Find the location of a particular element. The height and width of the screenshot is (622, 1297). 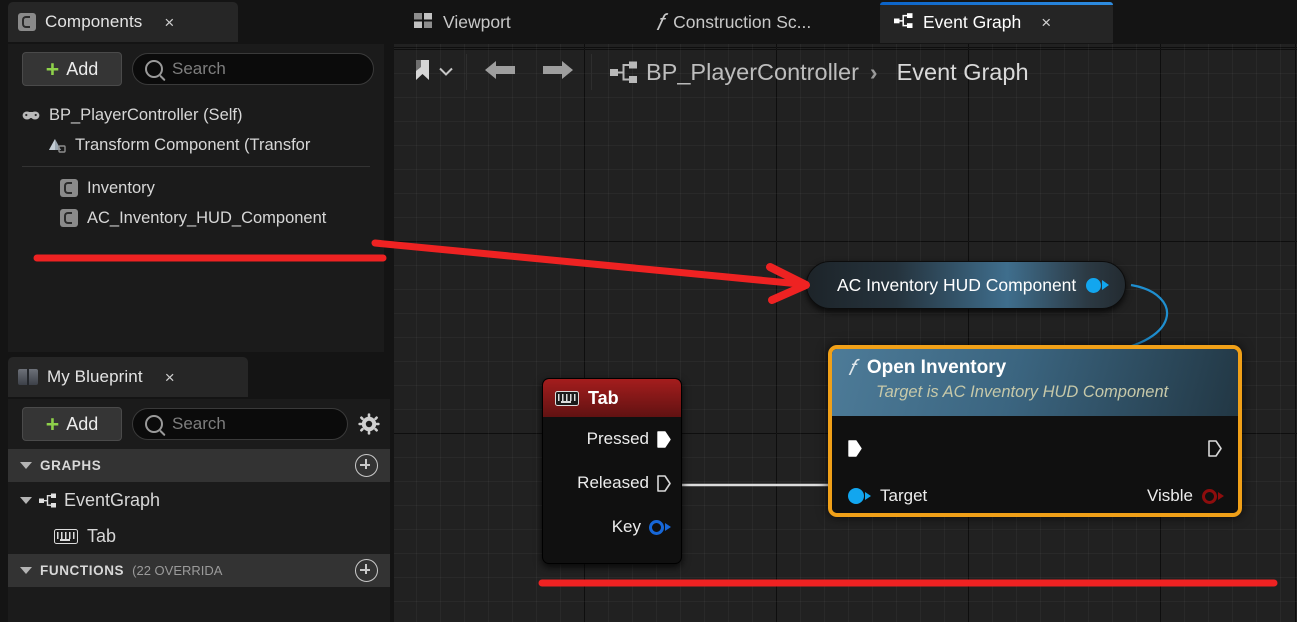

transform-icon is located at coordinates (57, 145).